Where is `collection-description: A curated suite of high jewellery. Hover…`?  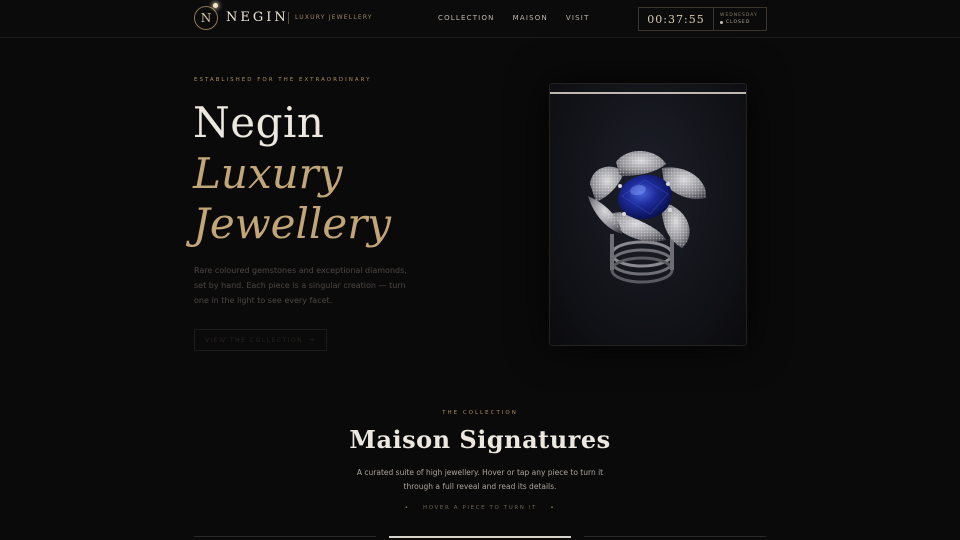
collection-description: A curated suite of high jewellery. Hover… is located at coordinates (480, 479).